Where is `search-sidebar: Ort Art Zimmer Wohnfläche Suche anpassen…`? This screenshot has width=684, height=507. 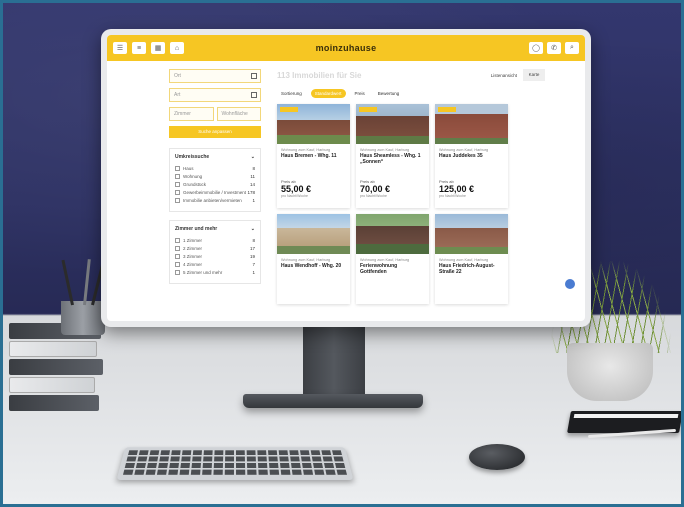 search-sidebar: Ort Art Zimmer Wohnfläche Suche anpassen… is located at coordinates (215, 180).